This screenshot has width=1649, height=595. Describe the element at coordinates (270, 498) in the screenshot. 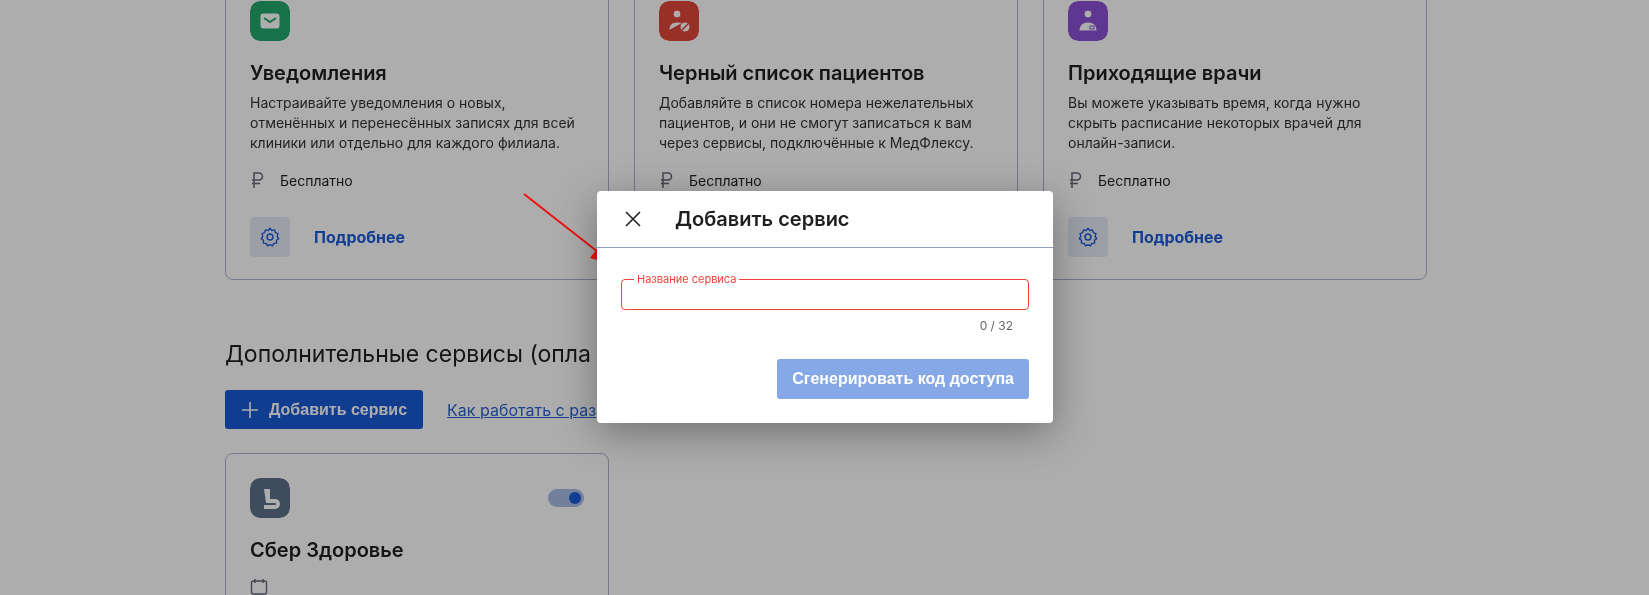

I see `app-logo-icon` at that location.